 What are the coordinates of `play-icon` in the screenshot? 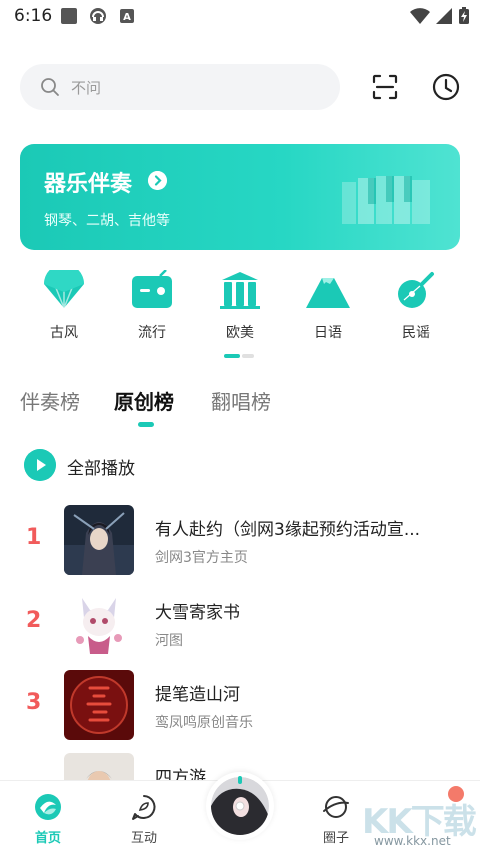 It's located at (40, 465).